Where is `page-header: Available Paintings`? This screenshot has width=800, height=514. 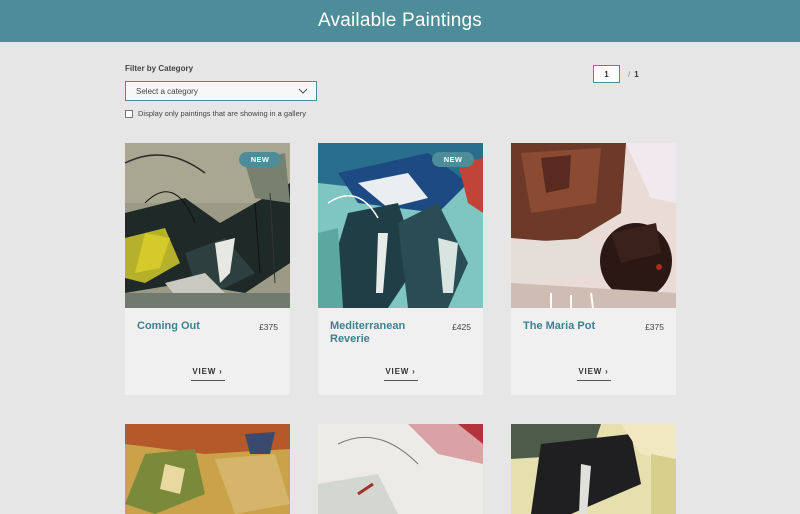 page-header: Available Paintings is located at coordinates (400, 21).